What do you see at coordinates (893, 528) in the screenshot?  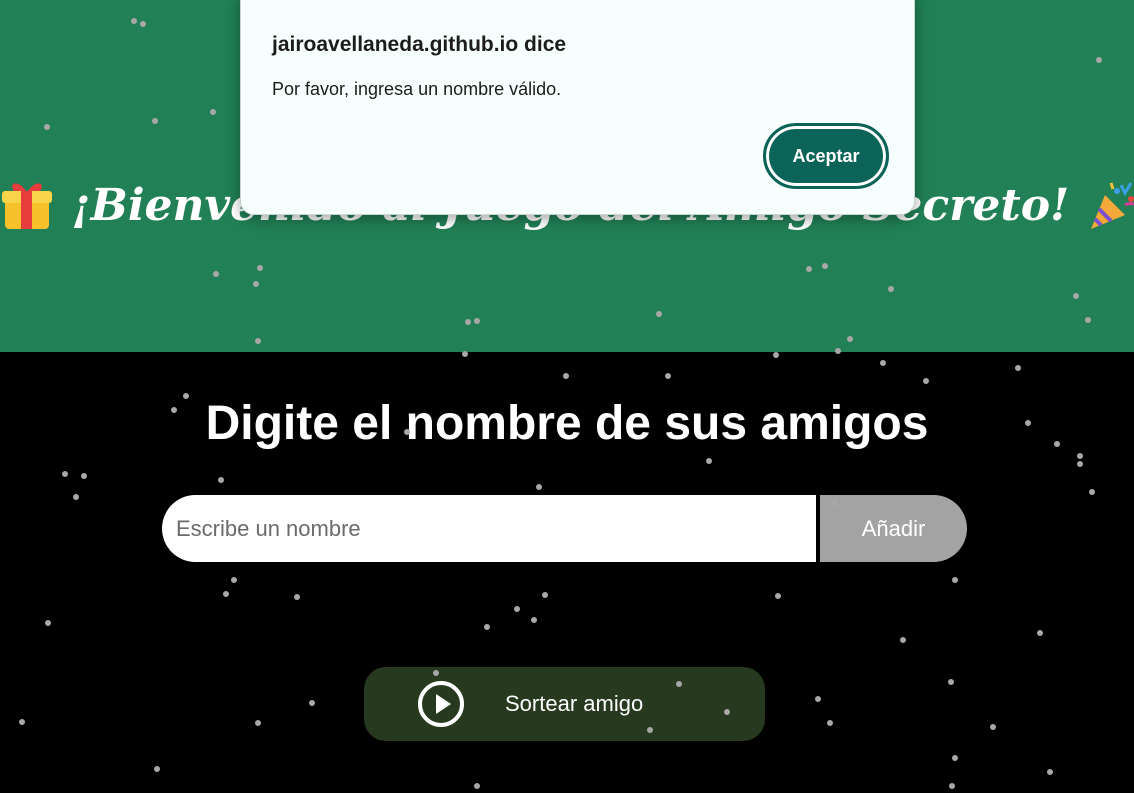 I see `add-button: Añadir` at bounding box center [893, 528].